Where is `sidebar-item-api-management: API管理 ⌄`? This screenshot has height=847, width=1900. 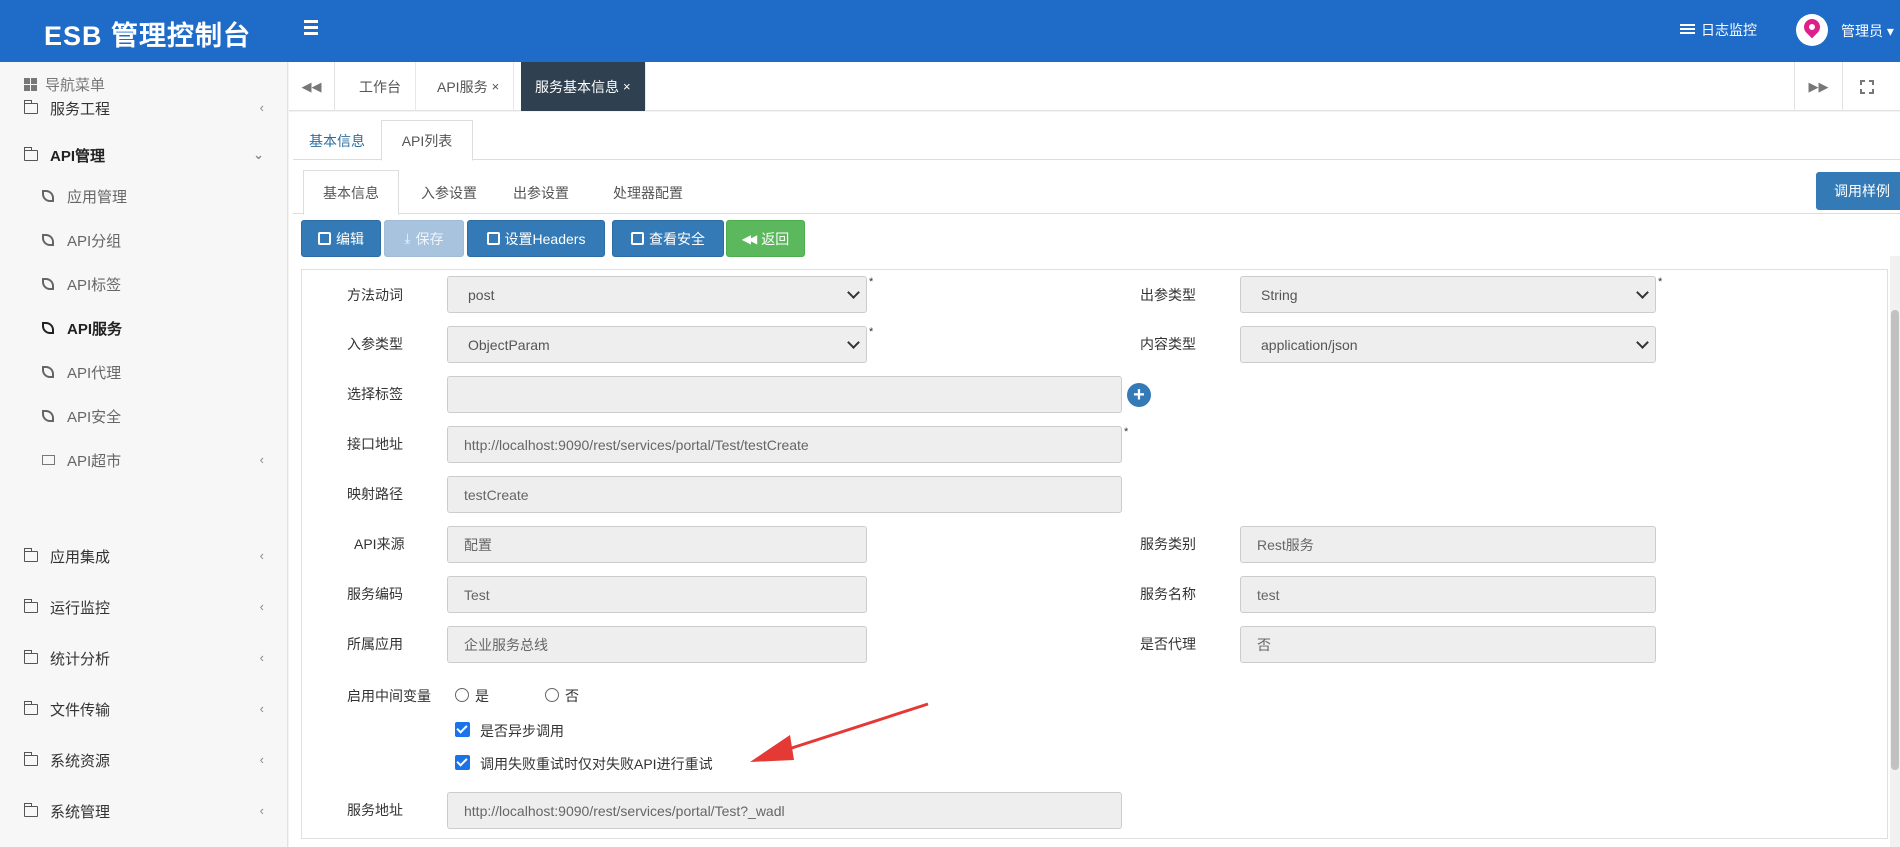 sidebar-item-api-management: API管理 ⌄ is located at coordinates (144, 155).